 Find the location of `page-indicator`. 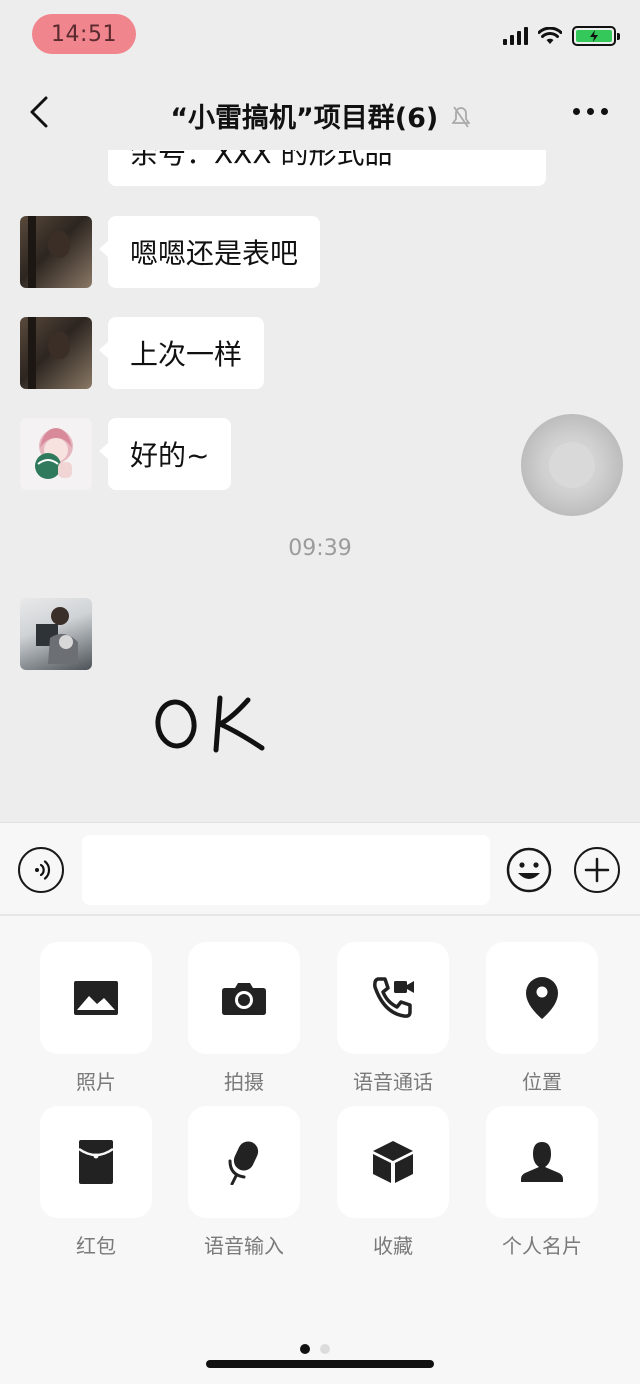

page-indicator is located at coordinates (315, 1349).